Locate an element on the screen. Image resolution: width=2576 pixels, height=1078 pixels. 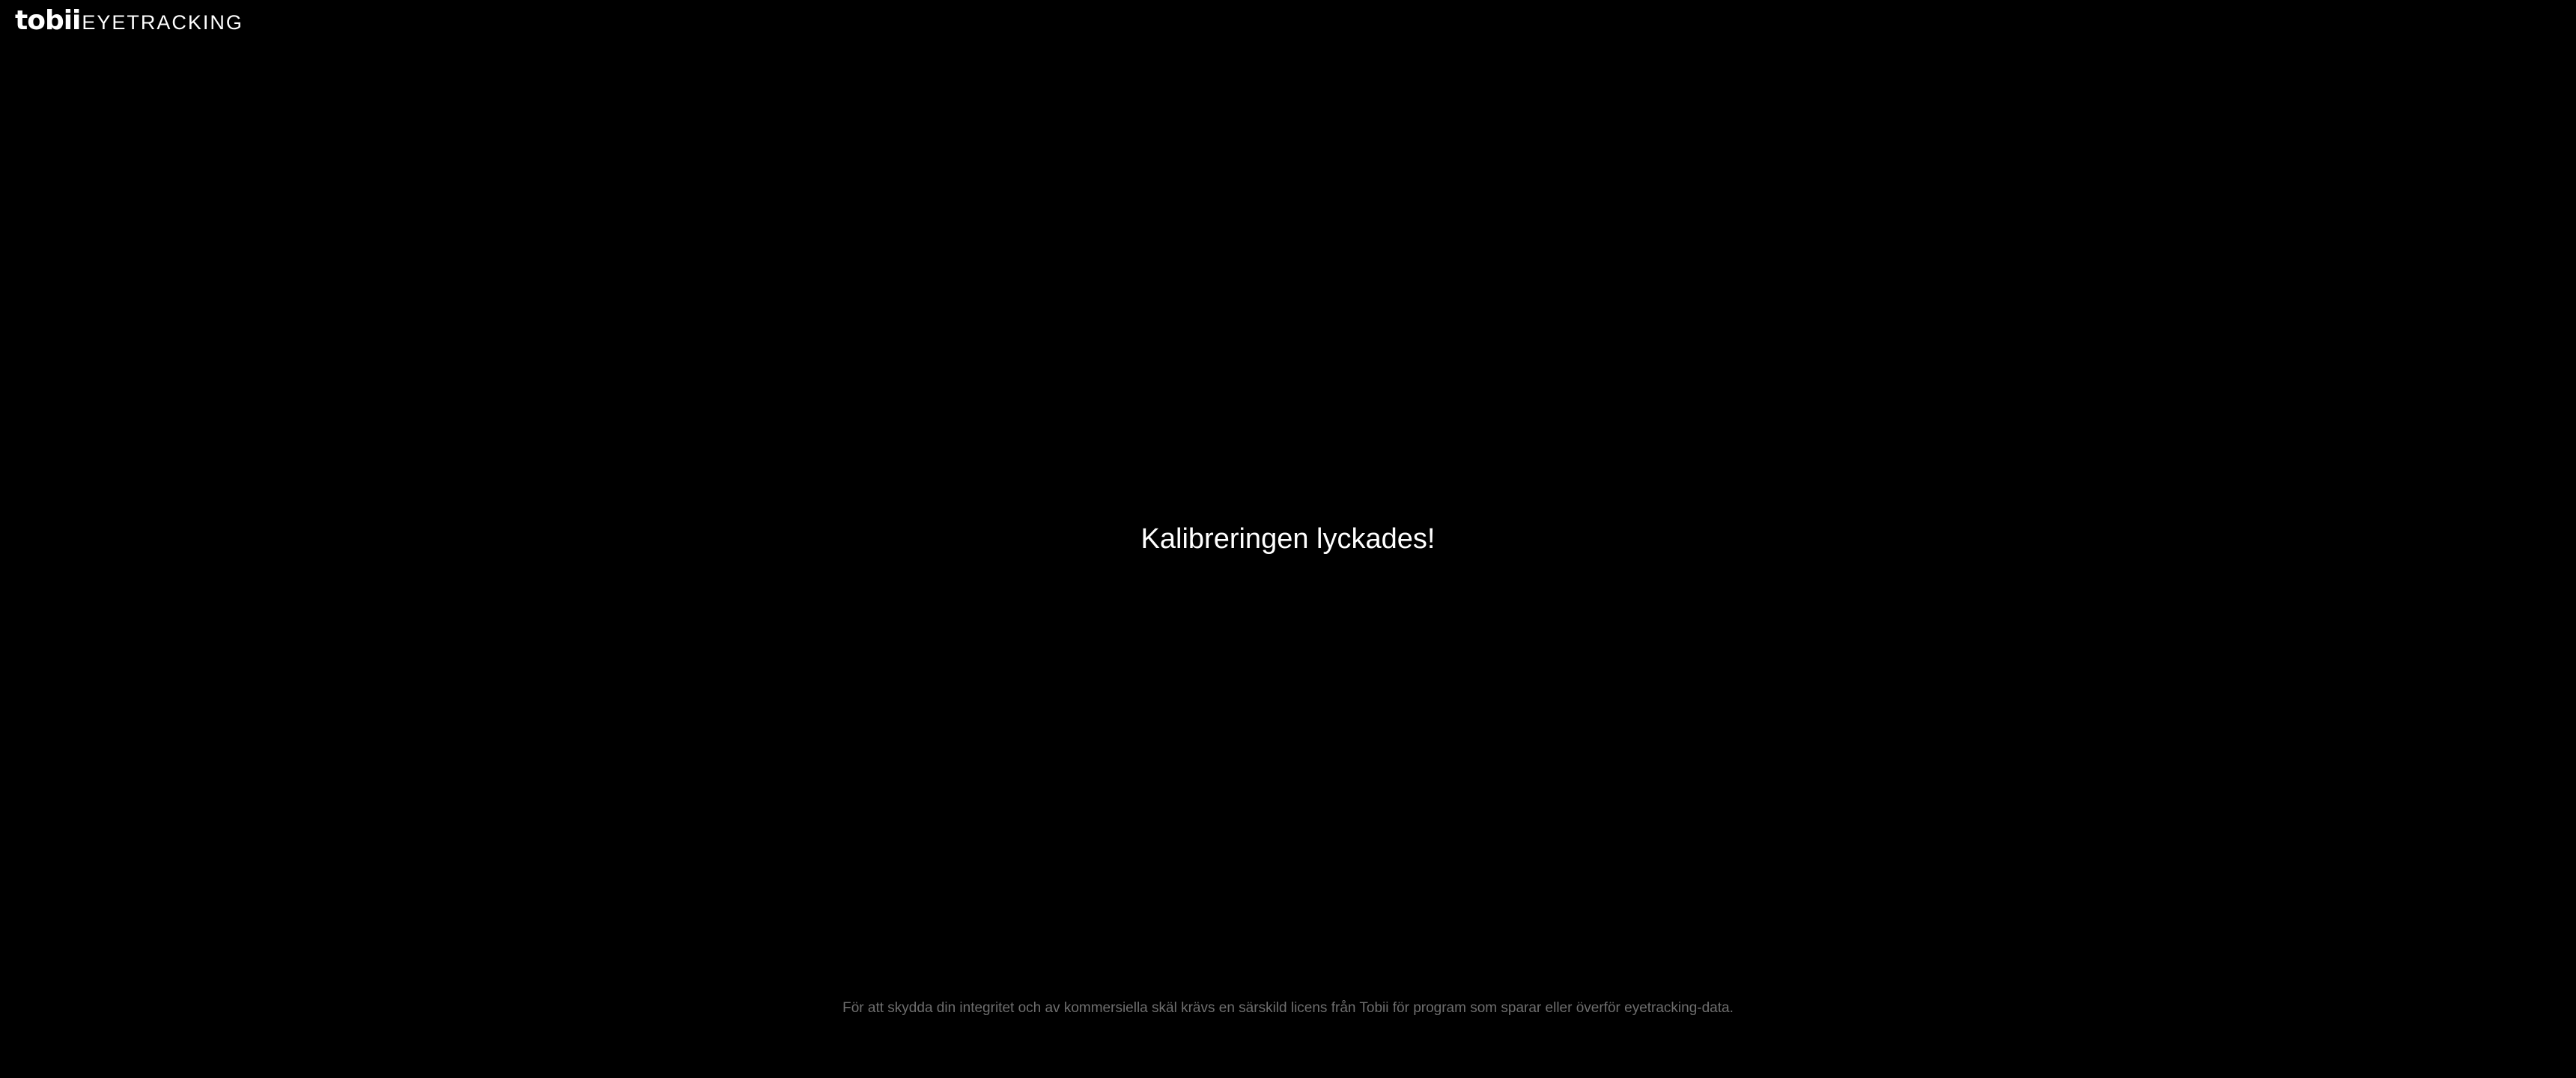
logo-product: EYETRACKING is located at coordinates (162, 22).